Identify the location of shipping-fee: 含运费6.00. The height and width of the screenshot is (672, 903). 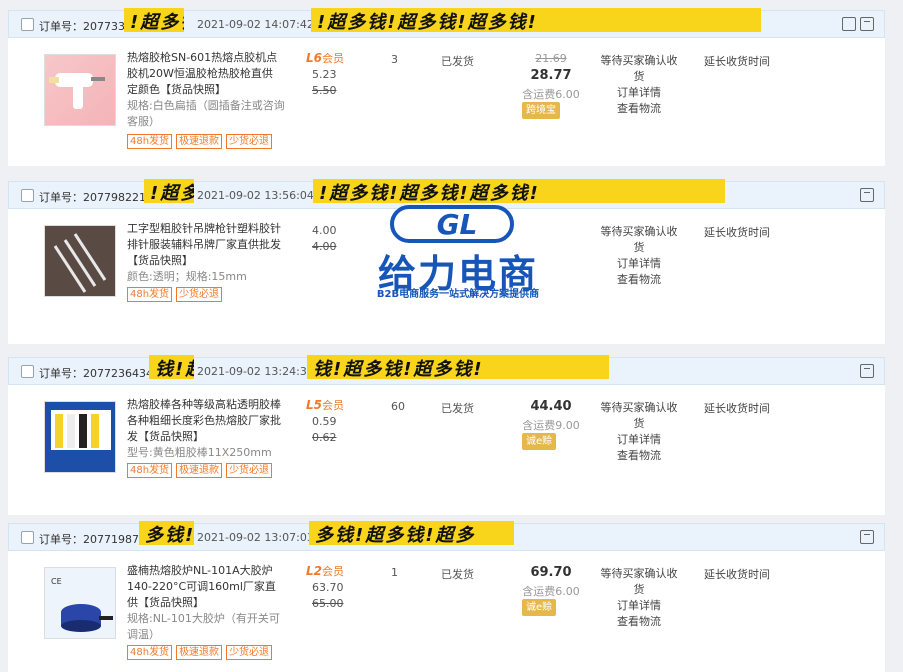
(551, 94).